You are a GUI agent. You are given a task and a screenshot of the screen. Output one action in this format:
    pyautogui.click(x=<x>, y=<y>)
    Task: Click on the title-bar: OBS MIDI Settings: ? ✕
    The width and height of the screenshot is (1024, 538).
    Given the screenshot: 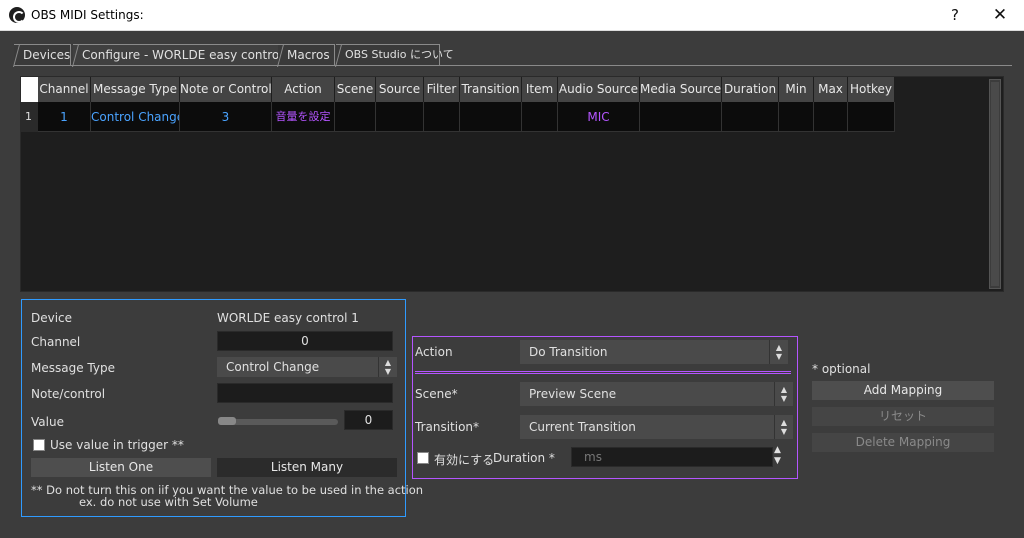 What is the action you would take?
    pyautogui.click(x=512, y=15)
    